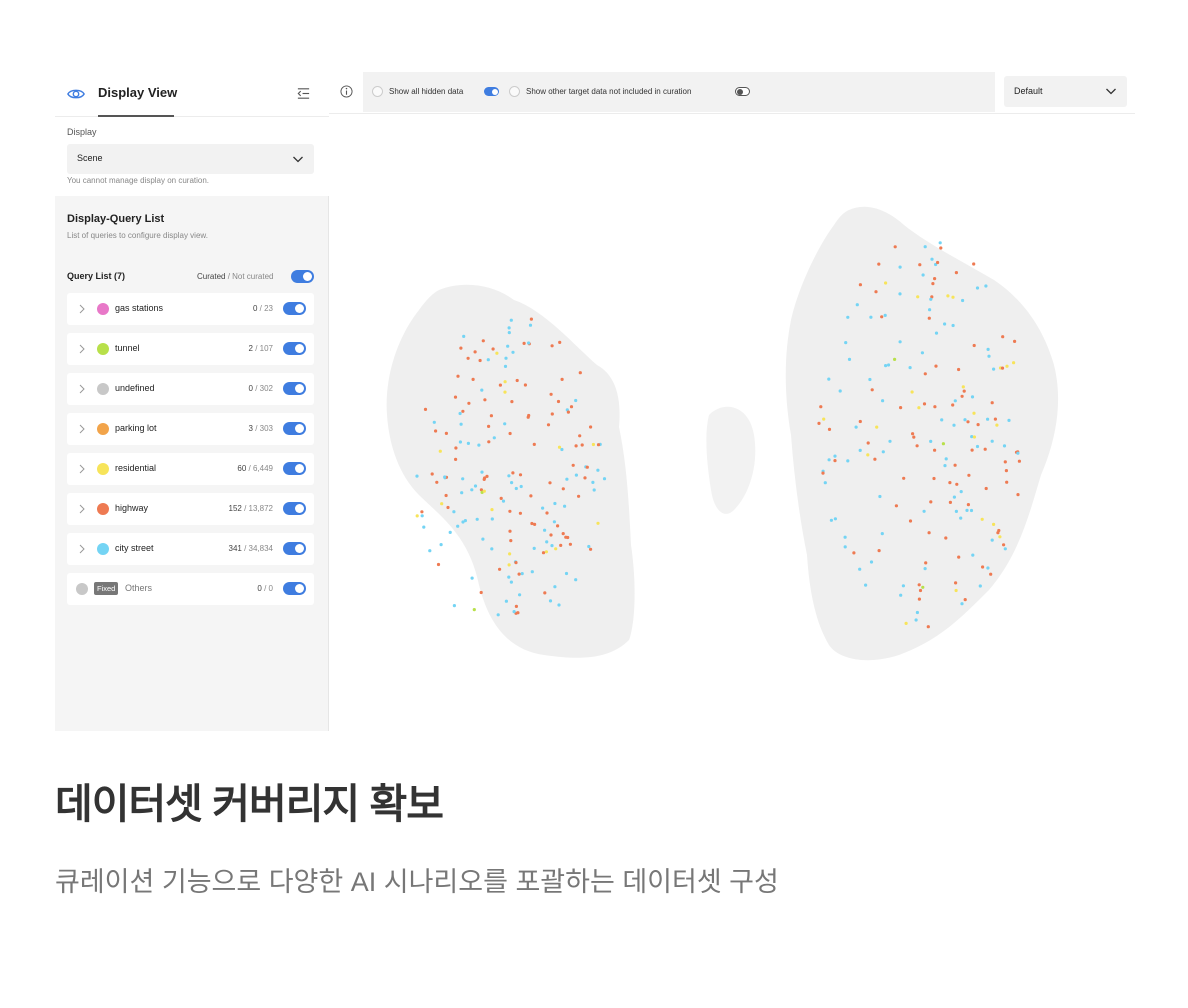 This screenshot has width=1188, height=1008. What do you see at coordinates (190, 509) in the screenshot?
I see `query-row-highway: highway 152 / 13,872` at bounding box center [190, 509].